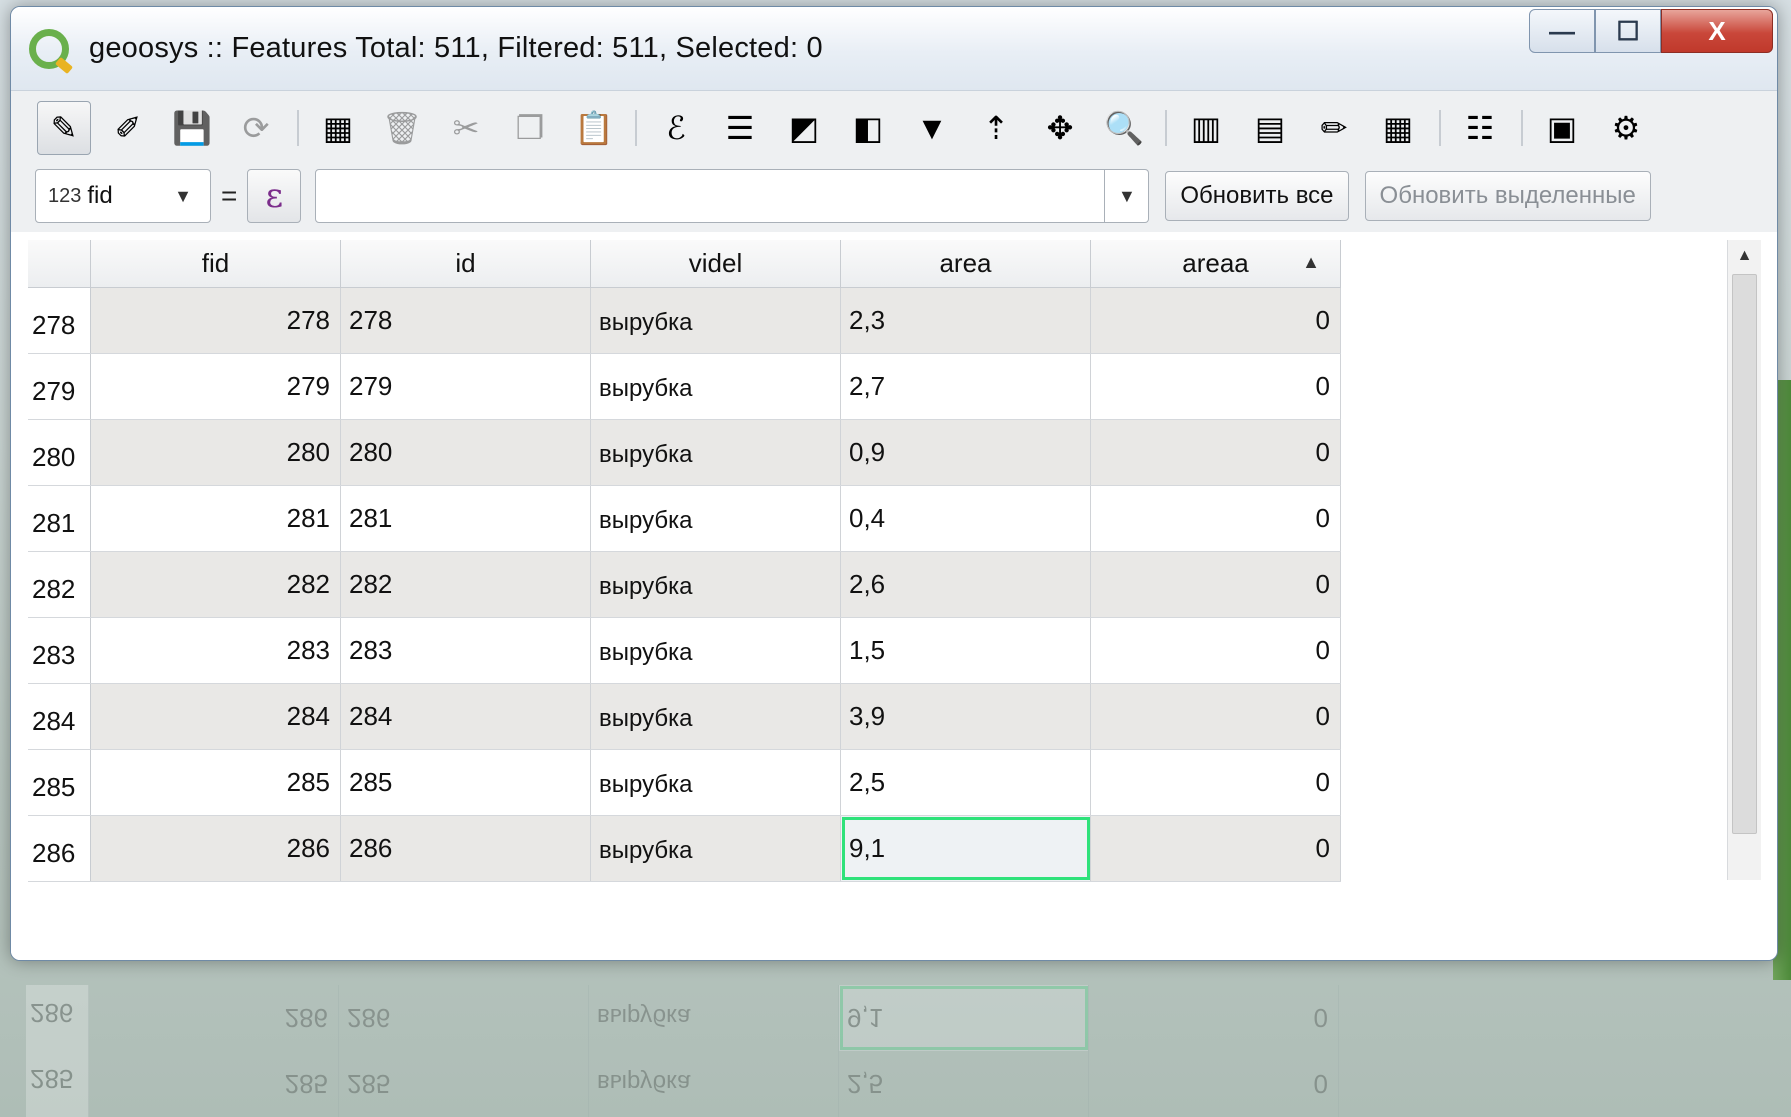 The height and width of the screenshot is (1117, 1791). What do you see at coordinates (716, 263) in the screenshot?
I see `column-header-videl: videl` at bounding box center [716, 263].